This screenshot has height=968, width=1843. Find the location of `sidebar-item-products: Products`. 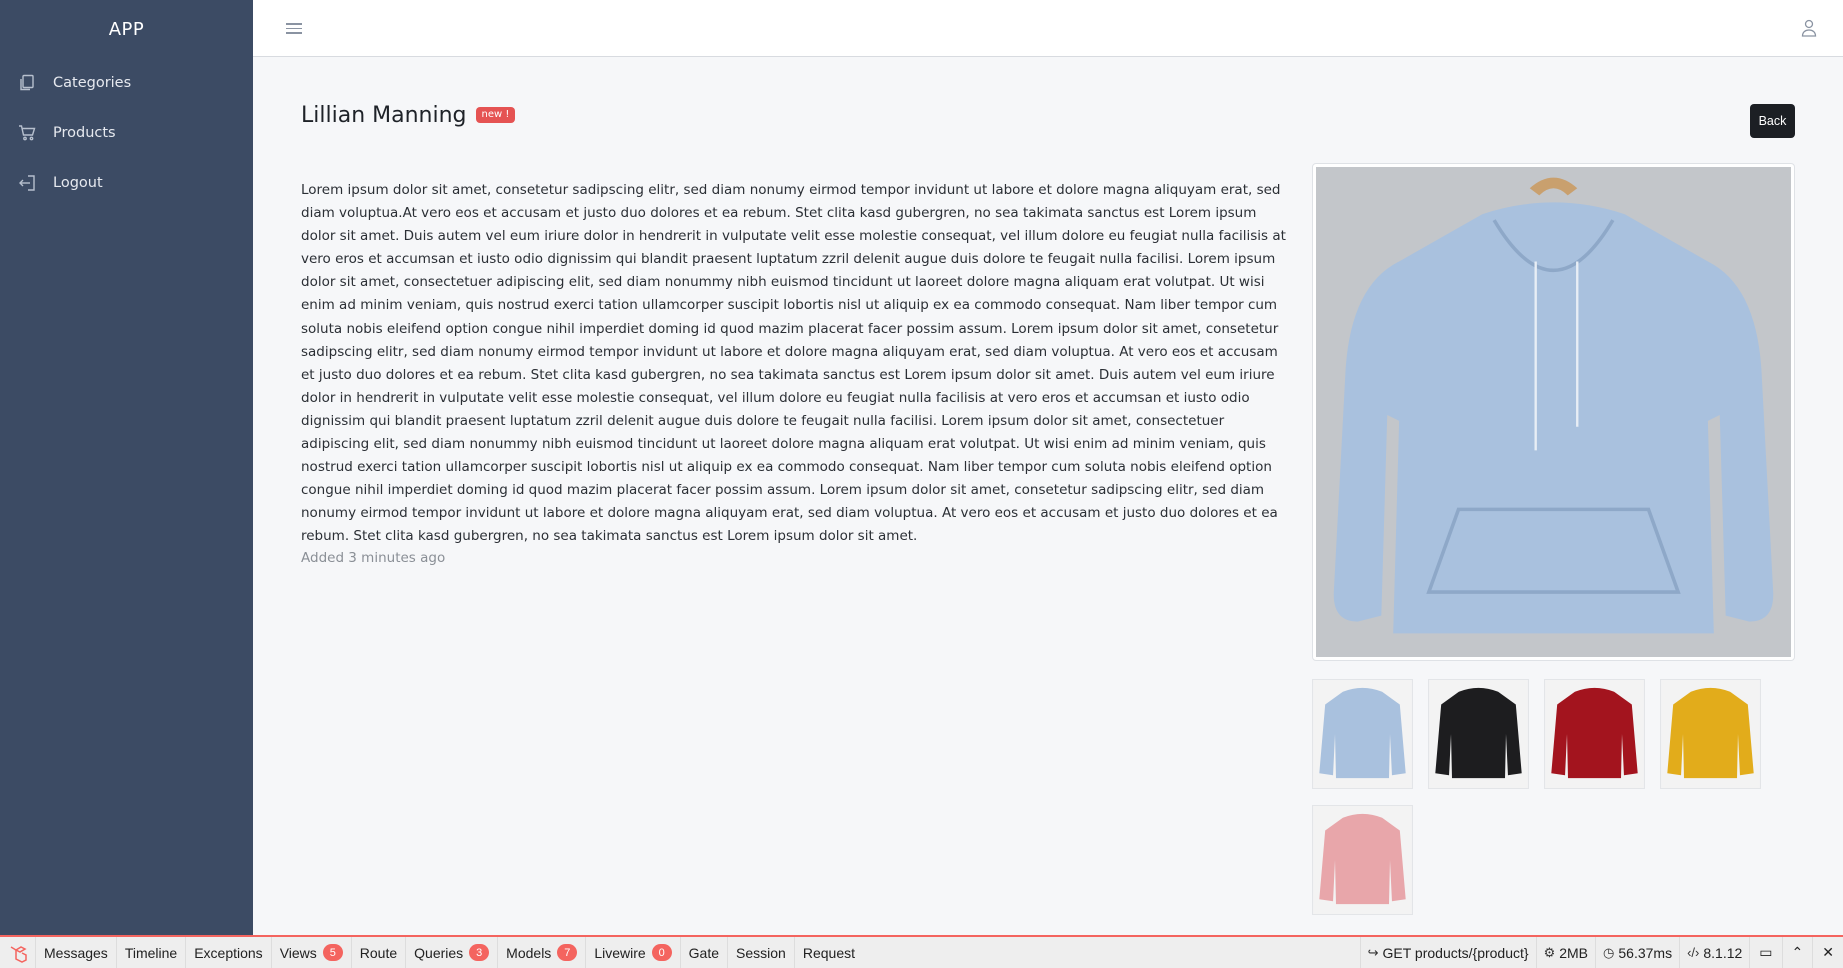

sidebar-item-products: Products is located at coordinates (126, 133).